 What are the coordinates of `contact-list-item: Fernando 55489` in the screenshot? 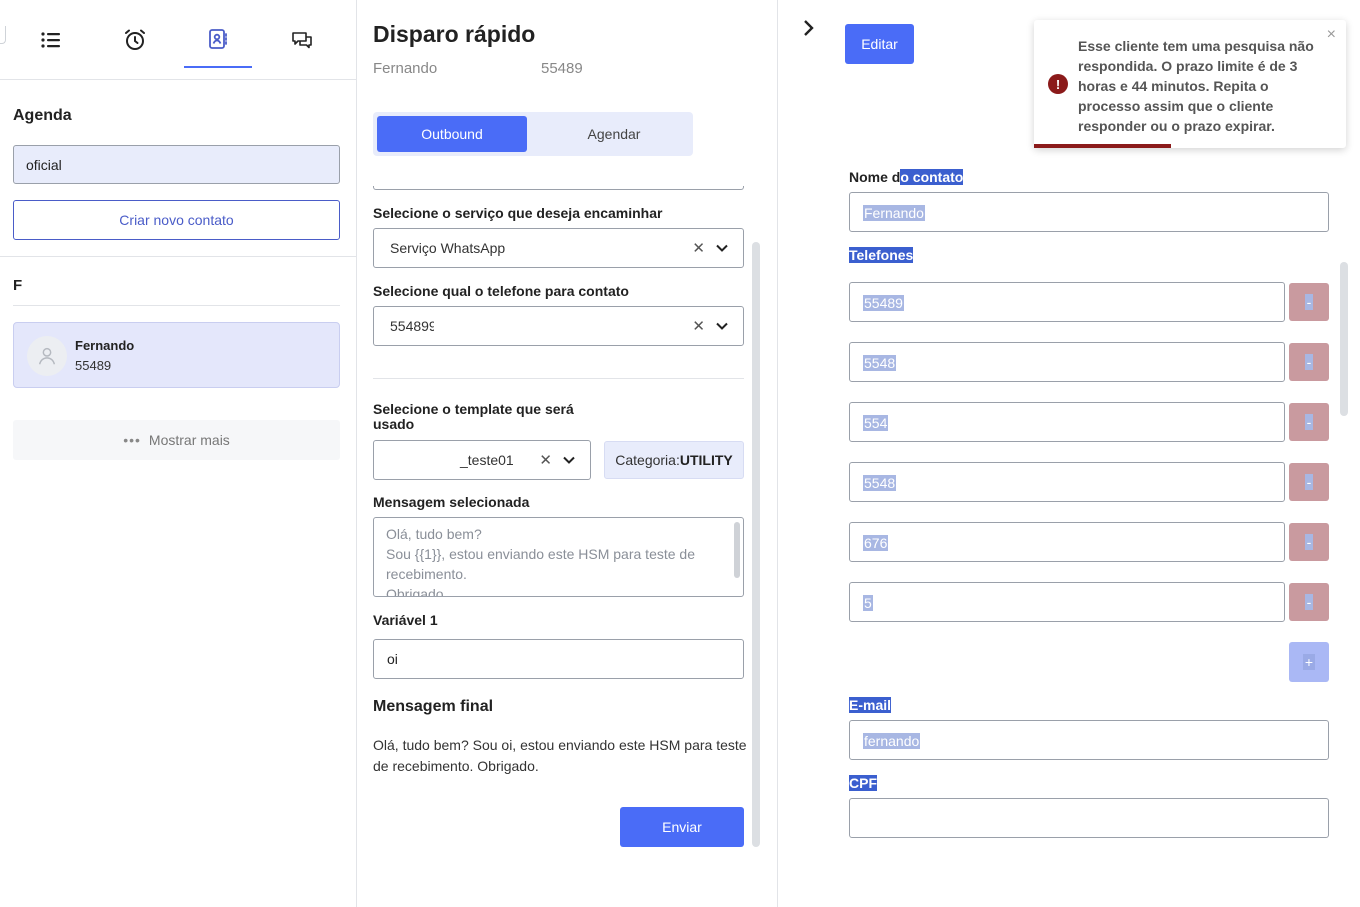 It's located at (176, 355).